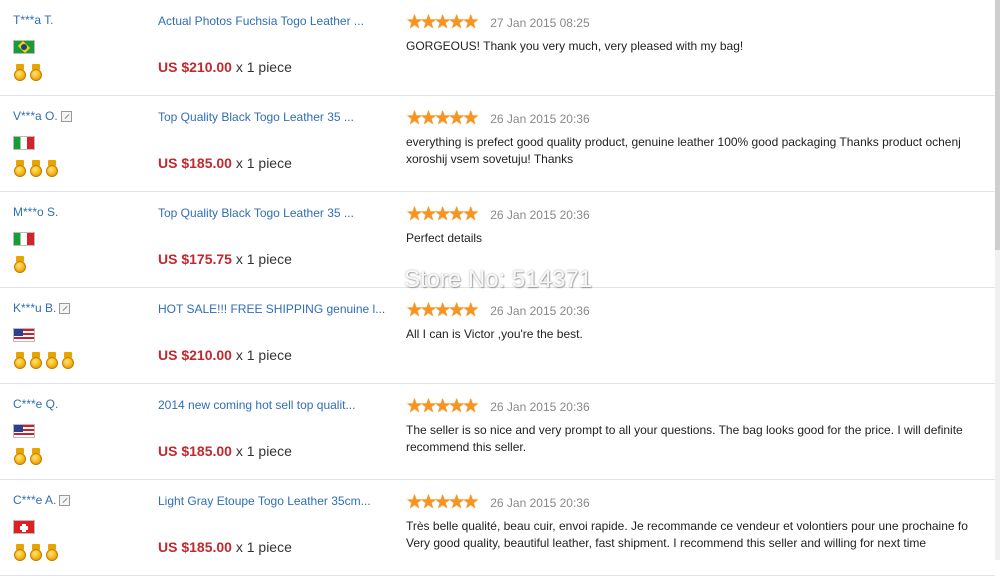  Describe the element at coordinates (498, 279) in the screenshot. I see `store-watermark: Store No: 514371` at that location.